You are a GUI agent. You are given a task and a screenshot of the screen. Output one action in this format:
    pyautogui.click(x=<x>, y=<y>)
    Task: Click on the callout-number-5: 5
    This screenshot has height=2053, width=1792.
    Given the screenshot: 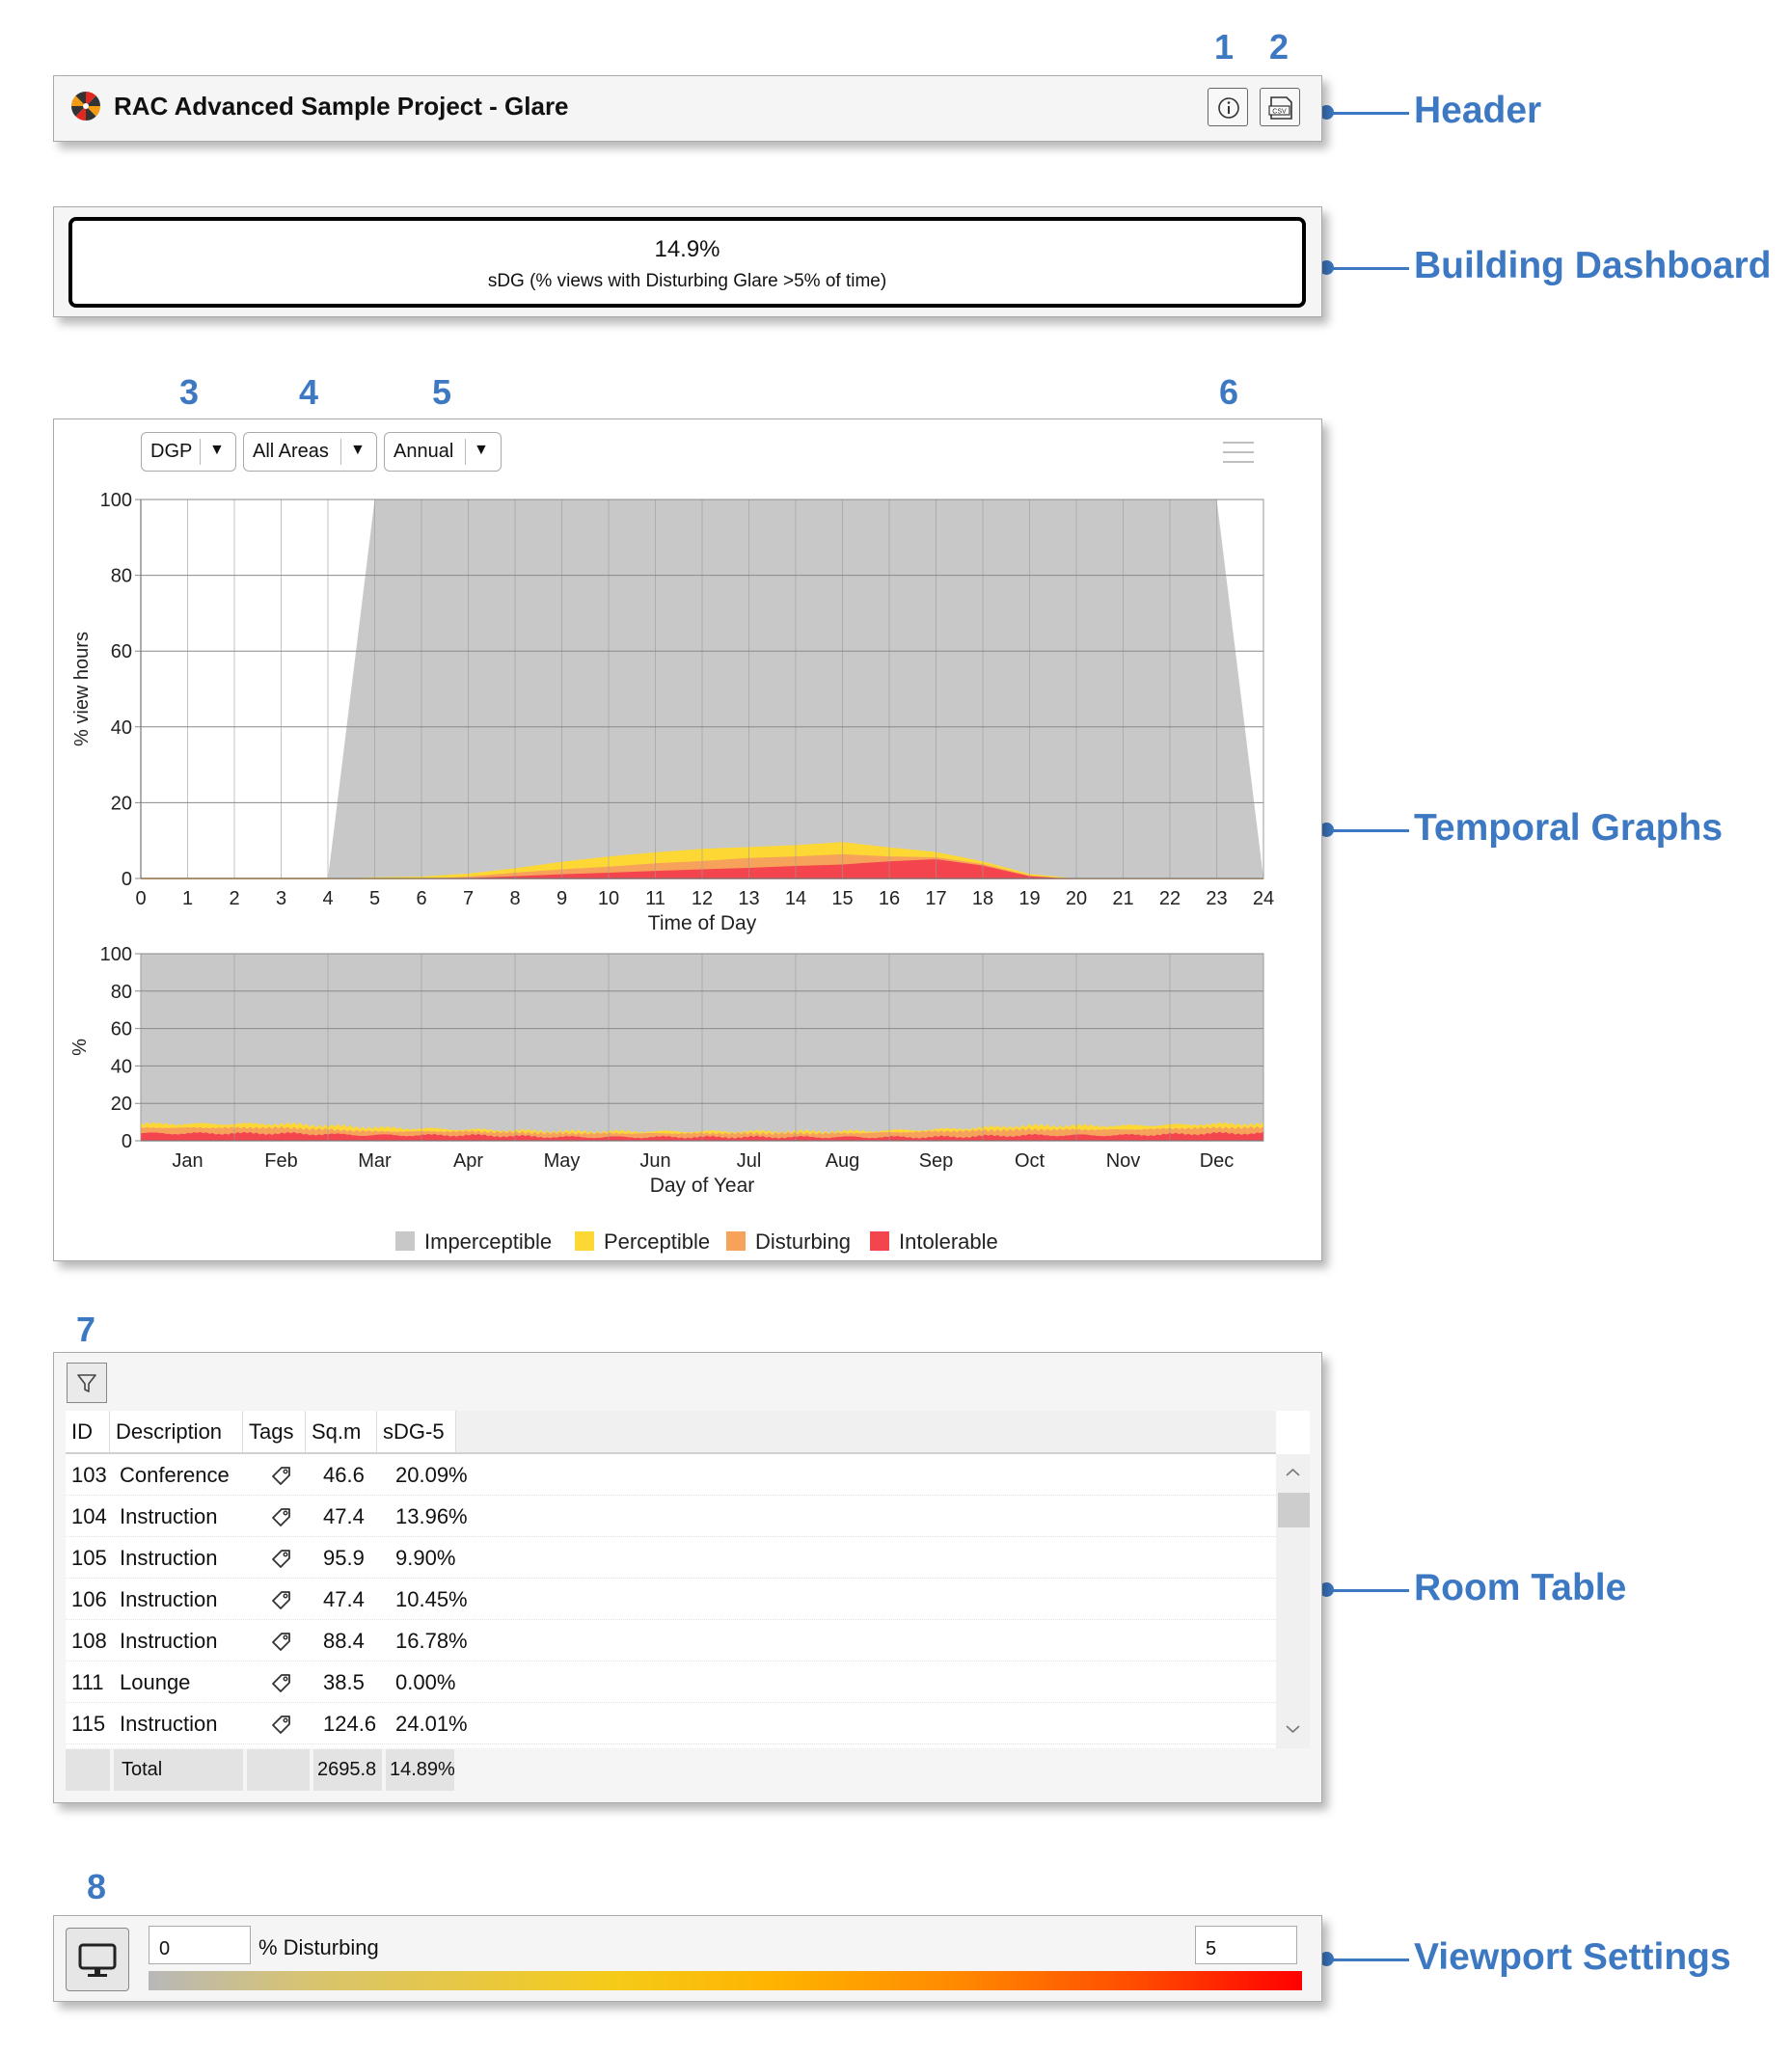 What is the action you would take?
    pyautogui.click(x=442, y=392)
    